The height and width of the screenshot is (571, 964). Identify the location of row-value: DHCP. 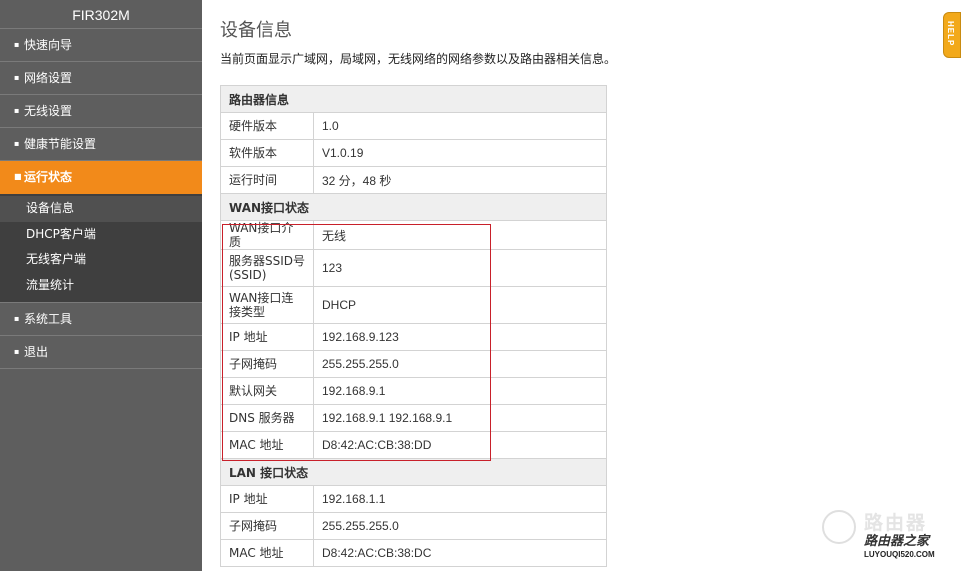
(460, 305).